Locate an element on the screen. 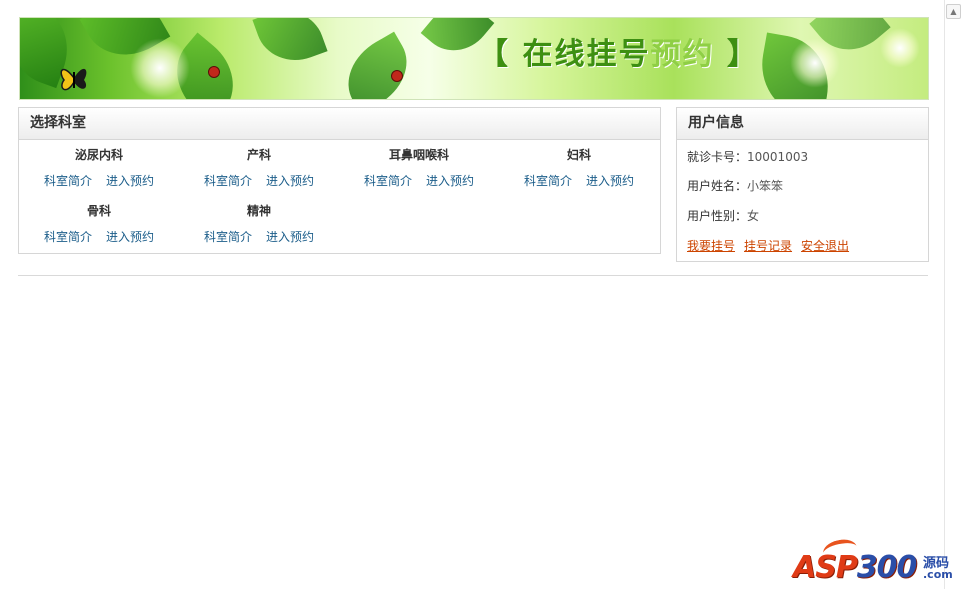  banner-title-end: 】 is located at coordinates (736, 54).